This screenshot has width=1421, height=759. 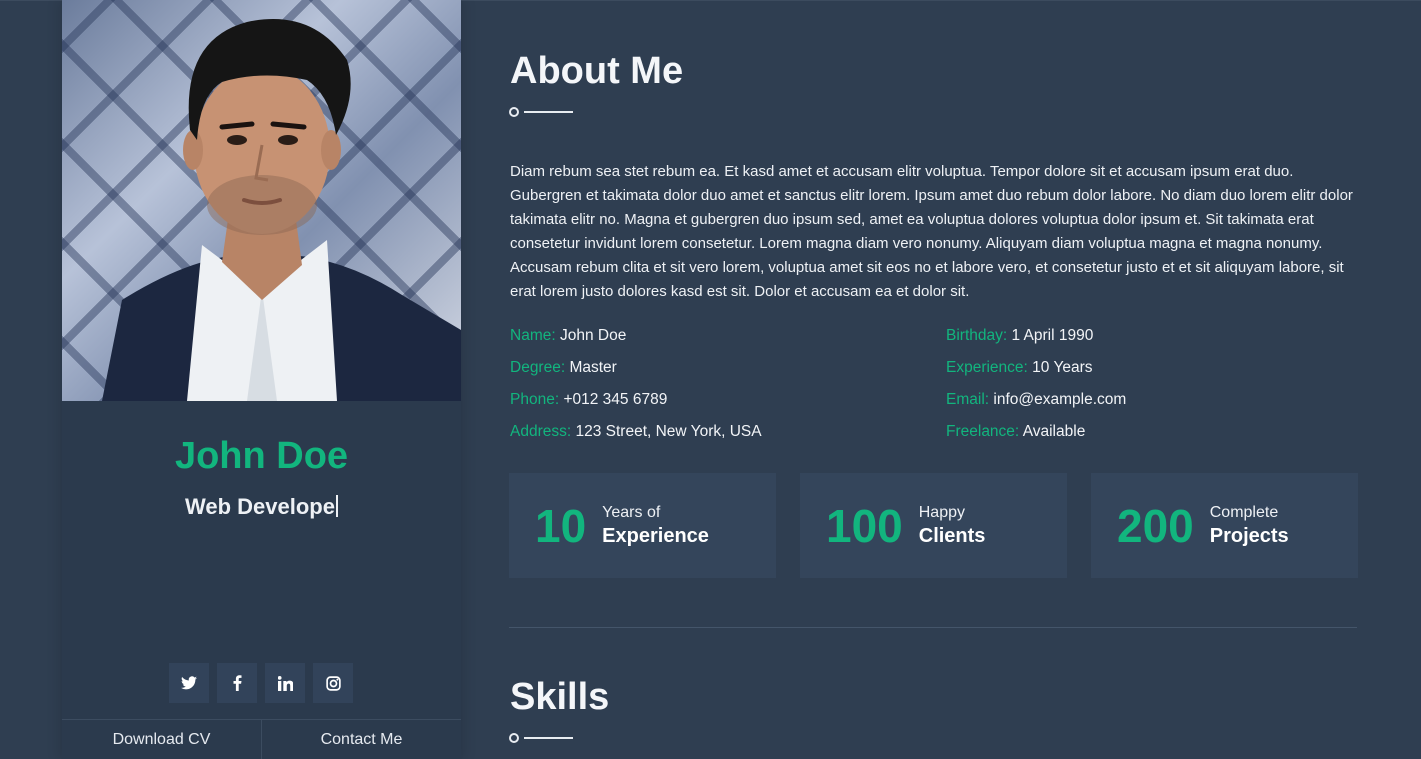 What do you see at coordinates (361, 739) in the screenshot?
I see `contact-me-button: Contact Me` at bounding box center [361, 739].